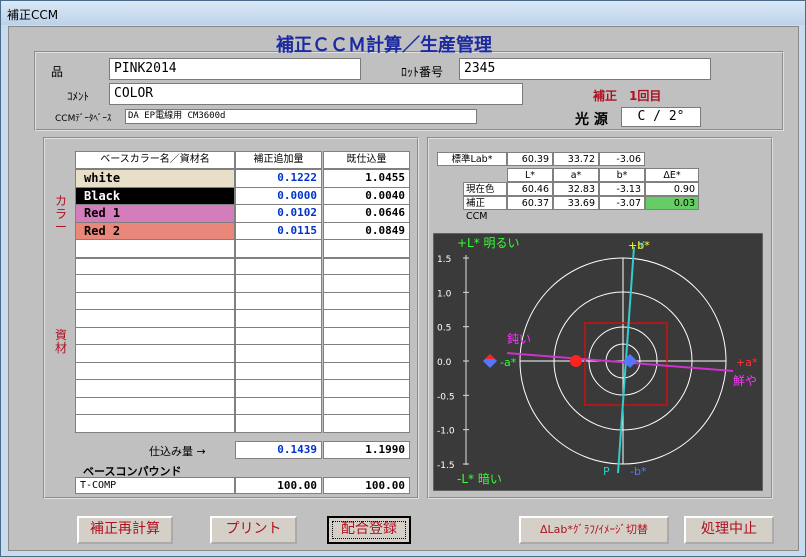 The width and height of the screenshot is (806, 557). What do you see at coordinates (444, 329) in the screenshot?
I see `graph-tick-label: 0.5` at bounding box center [444, 329].